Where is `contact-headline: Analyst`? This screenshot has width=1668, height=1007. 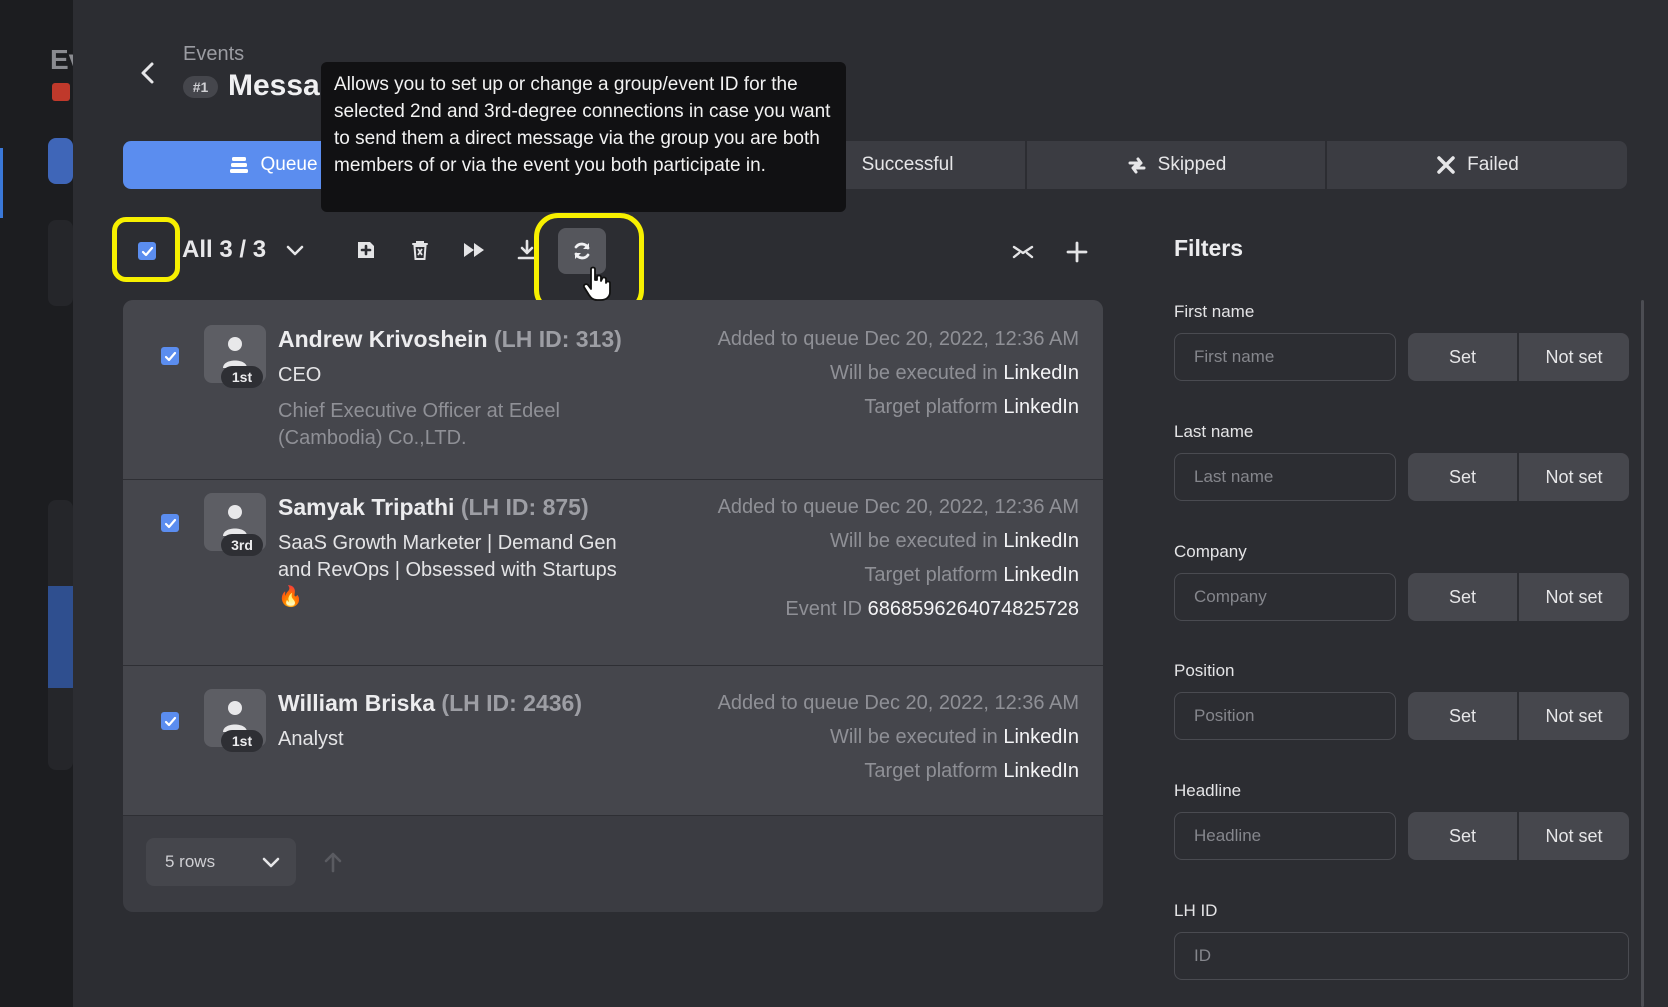 contact-headline: Analyst is located at coordinates (311, 739).